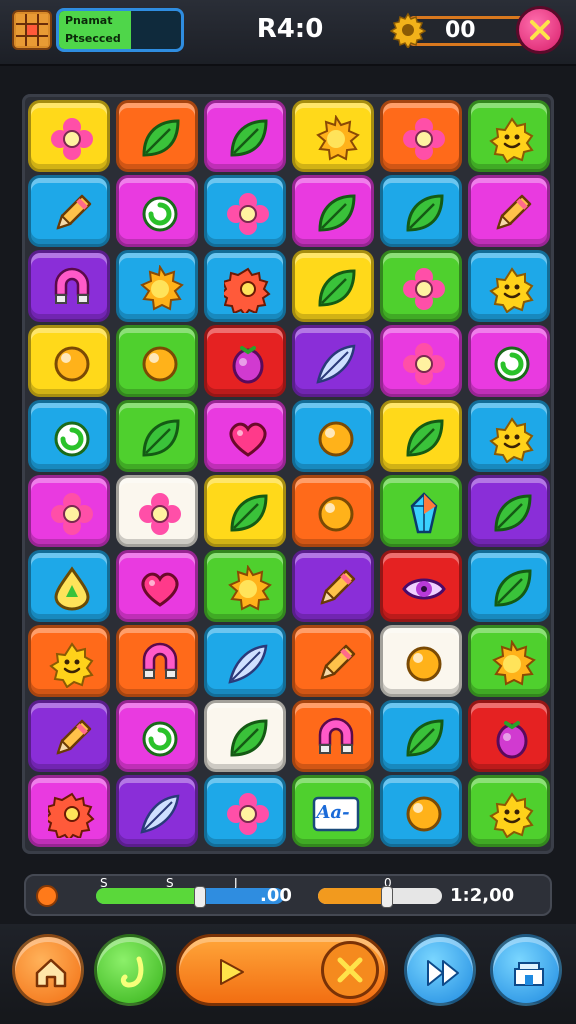 This screenshot has height=1024, width=576. Describe the element at coordinates (333, 811) in the screenshot. I see `tile-green: Aa-` at that location.